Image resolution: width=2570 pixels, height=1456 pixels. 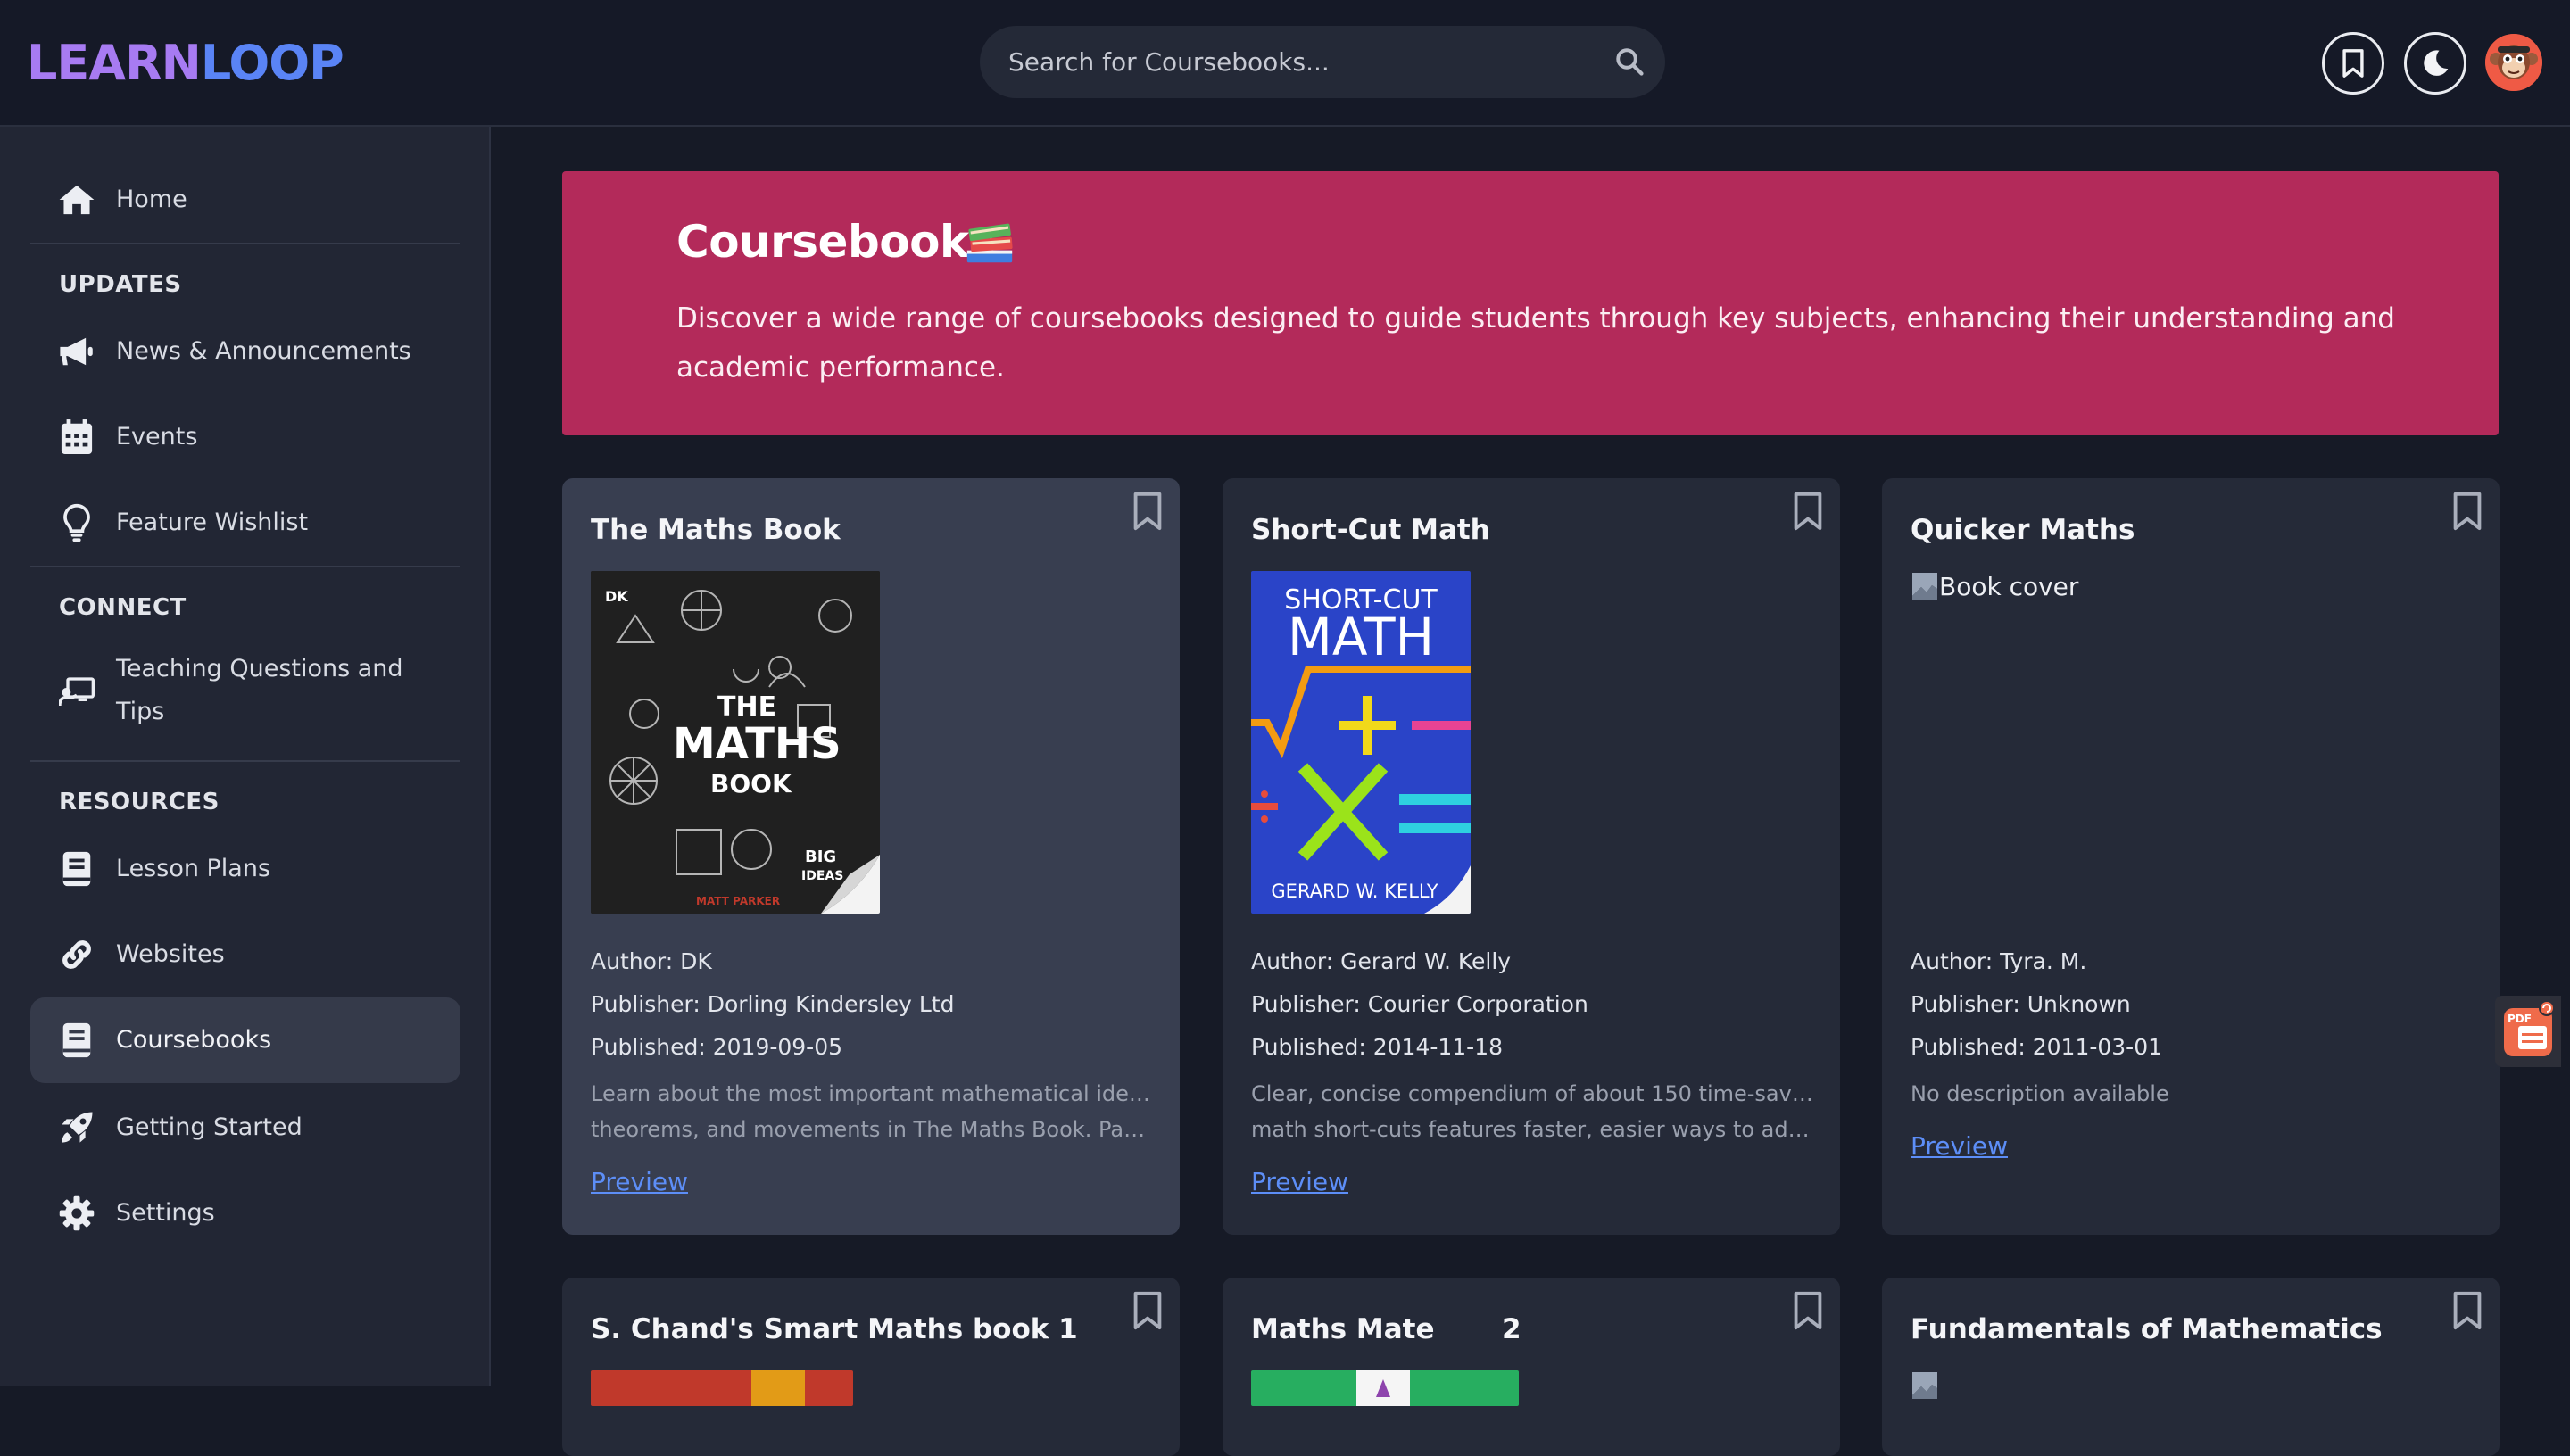 What do you see at coordinates (871, 1367) in the screenshot?
I see `coursebook-card: S. Chand's Smart Maths book 1` at bounding box center [871, 1367].